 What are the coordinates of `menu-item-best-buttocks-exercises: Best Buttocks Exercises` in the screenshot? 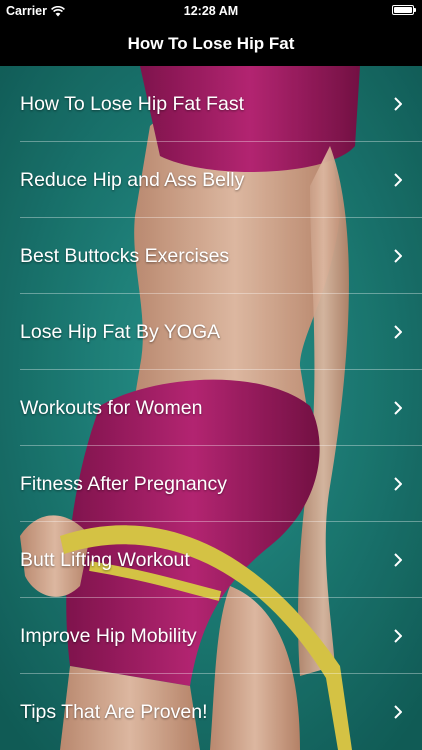 It's located at (211, 256).